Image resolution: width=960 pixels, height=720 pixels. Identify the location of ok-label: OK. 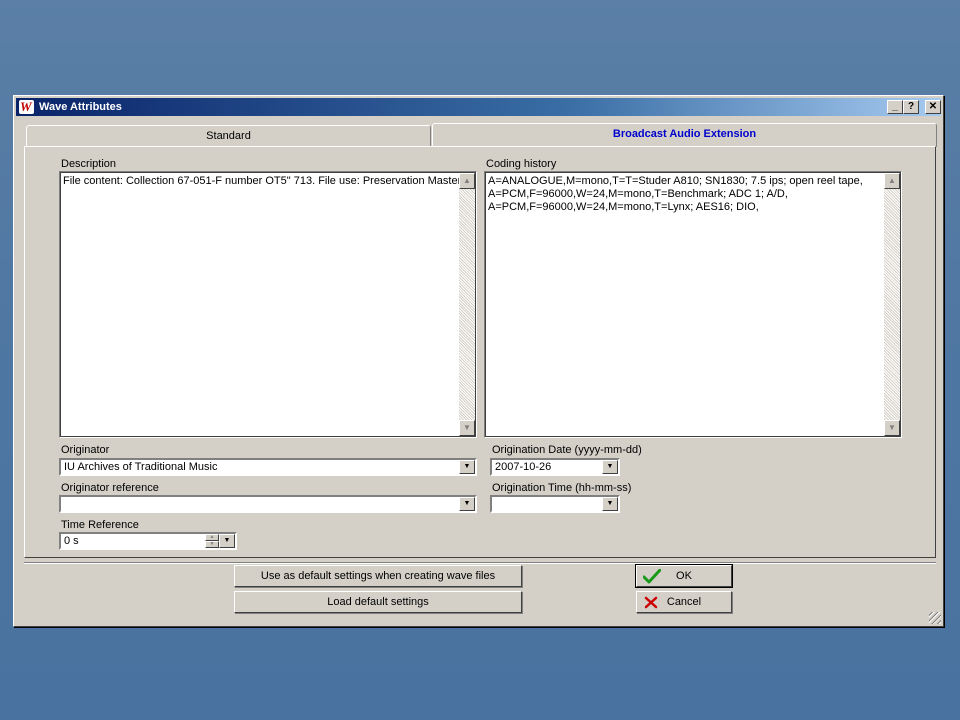
(684, 576).